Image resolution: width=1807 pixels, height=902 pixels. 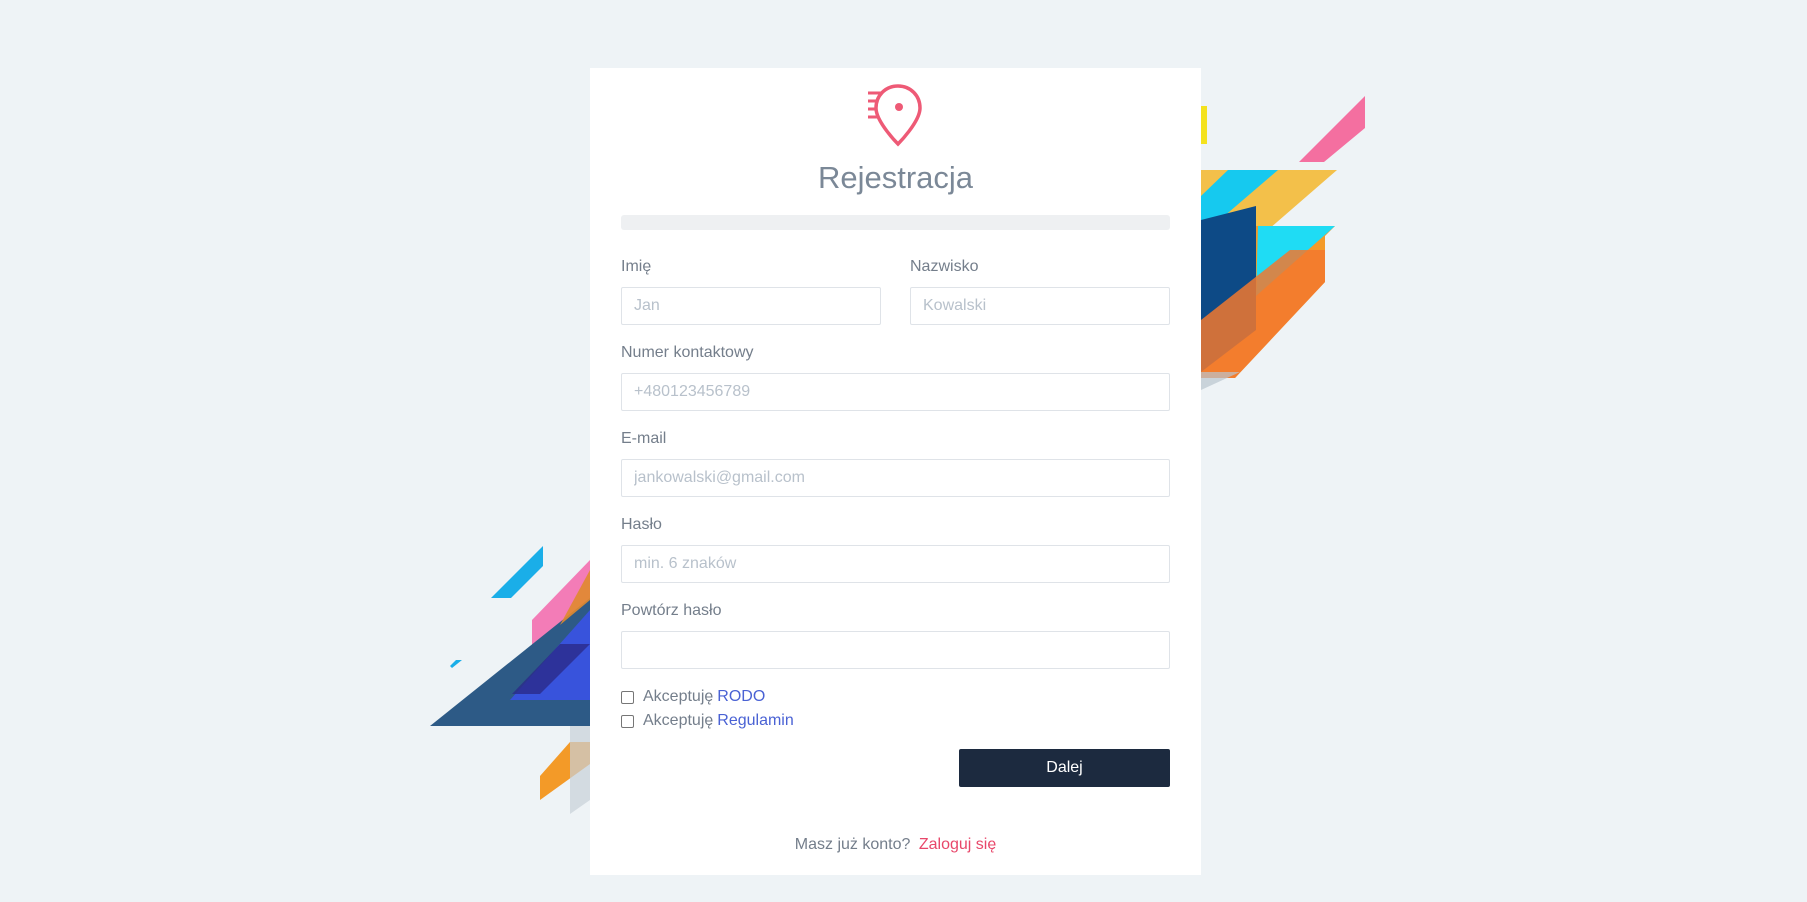 What do you see at coordinates (1064, 768) in the screenshot?
I see `next-button: Dalej` at bounding box center [1064, 768].